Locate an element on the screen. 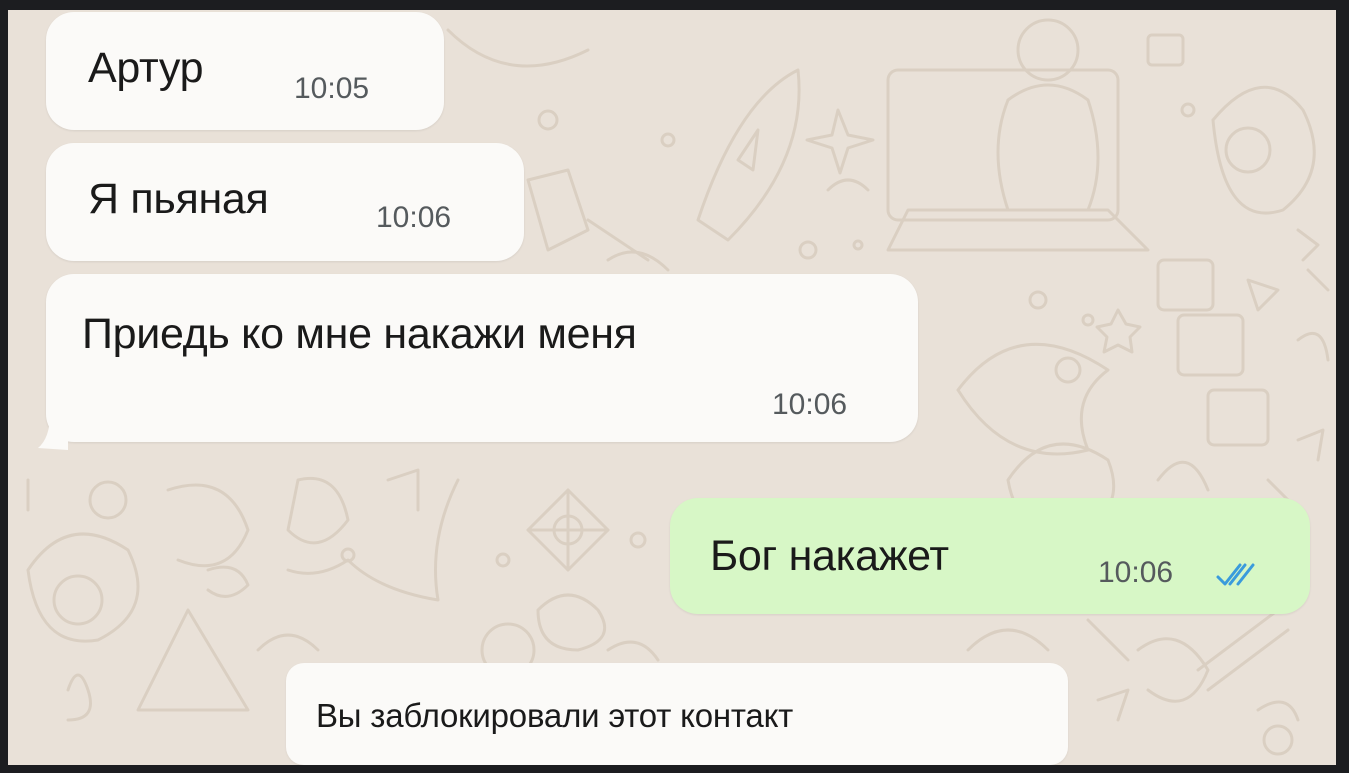 Image resolution: width=1349 pixels, height=773 pixels. blocked-contact-notice: Вы заблокировали этот контакт is located at coordinates (677, 714).